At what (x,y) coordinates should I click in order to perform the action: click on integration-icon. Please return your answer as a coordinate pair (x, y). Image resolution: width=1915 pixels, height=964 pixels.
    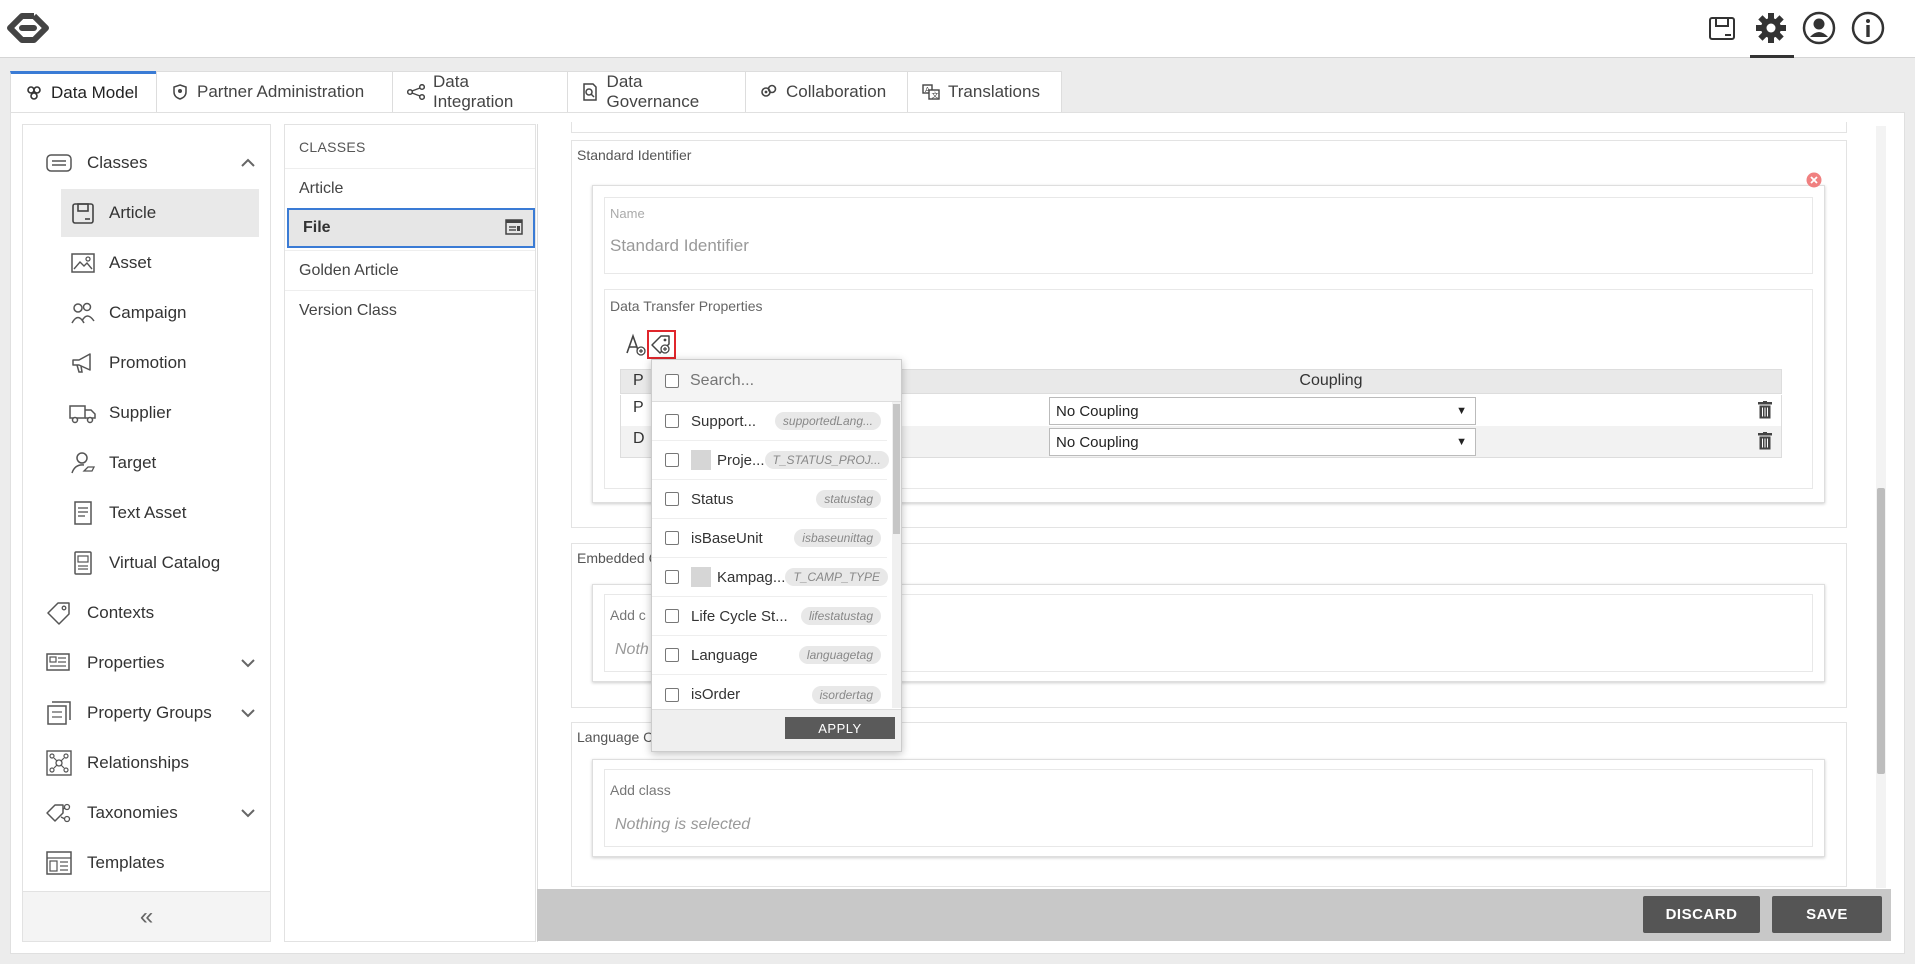
    Looking at the image, I should click on (416, 92).